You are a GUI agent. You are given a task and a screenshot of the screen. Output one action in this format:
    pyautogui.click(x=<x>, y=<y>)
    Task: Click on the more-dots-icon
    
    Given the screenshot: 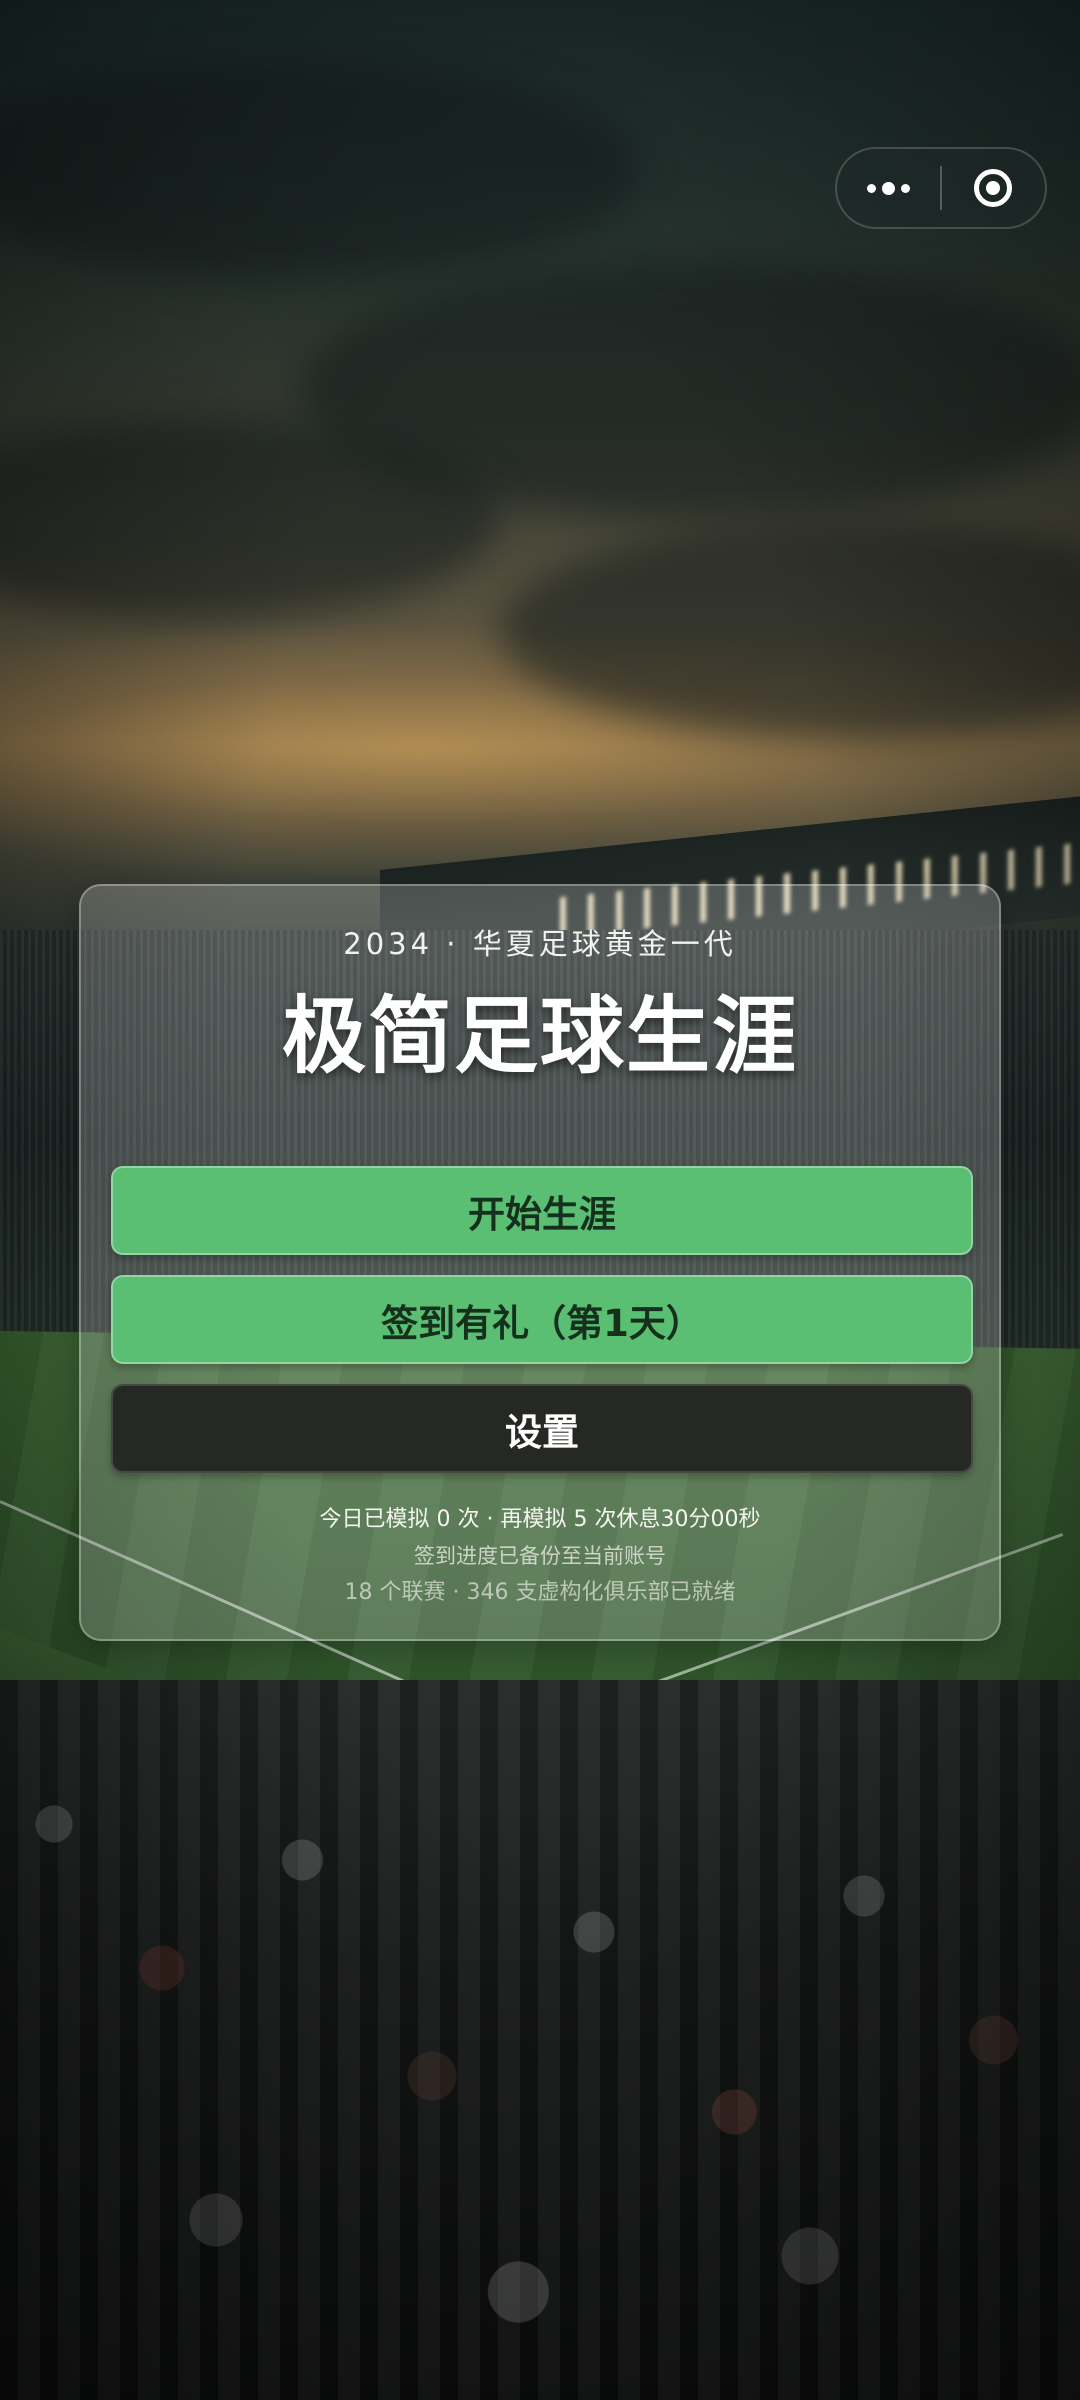 What is the action you would take?
    pyautogui.click(x=888, y=188)
    